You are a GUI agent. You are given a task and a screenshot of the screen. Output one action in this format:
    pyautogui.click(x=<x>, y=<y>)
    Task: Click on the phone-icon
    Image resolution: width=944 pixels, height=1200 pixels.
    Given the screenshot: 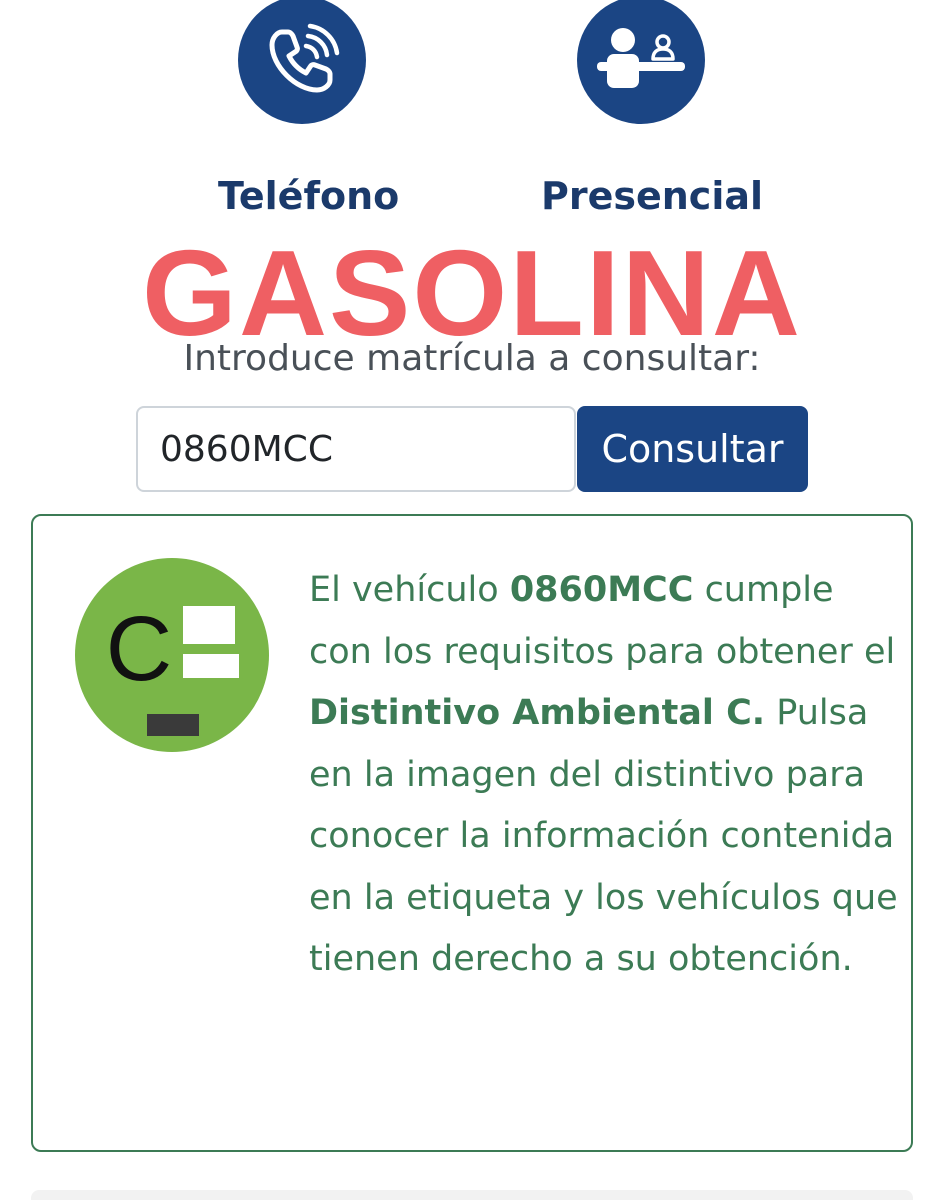 What is the action you would take?
    pyautogui.click(x=304, y=58)
    